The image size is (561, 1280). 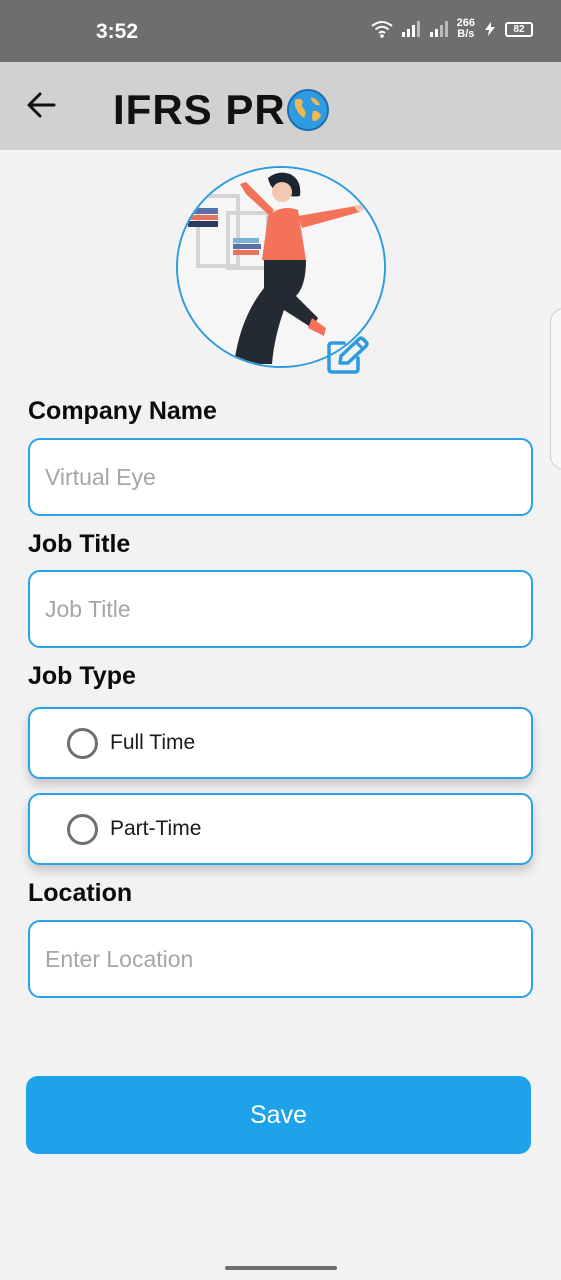 What do you see at coordinates (280, 477) in the screenshot?
I see `company-name-input` at bounding box center [280, 477].